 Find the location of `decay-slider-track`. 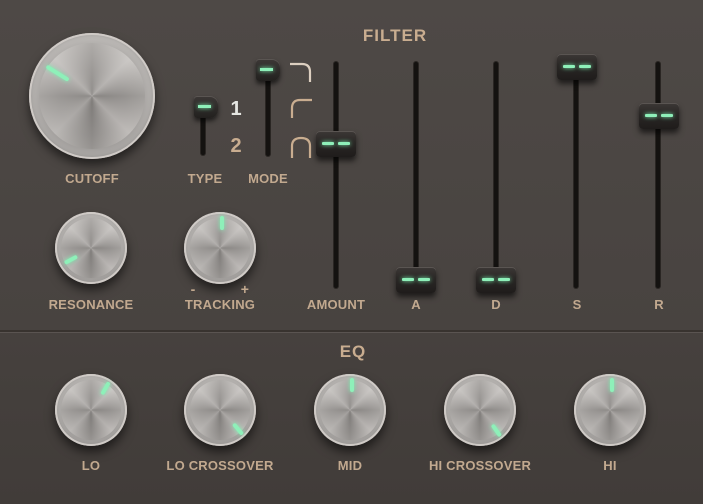

decay-slider-track is located at coordinates (496, 175).